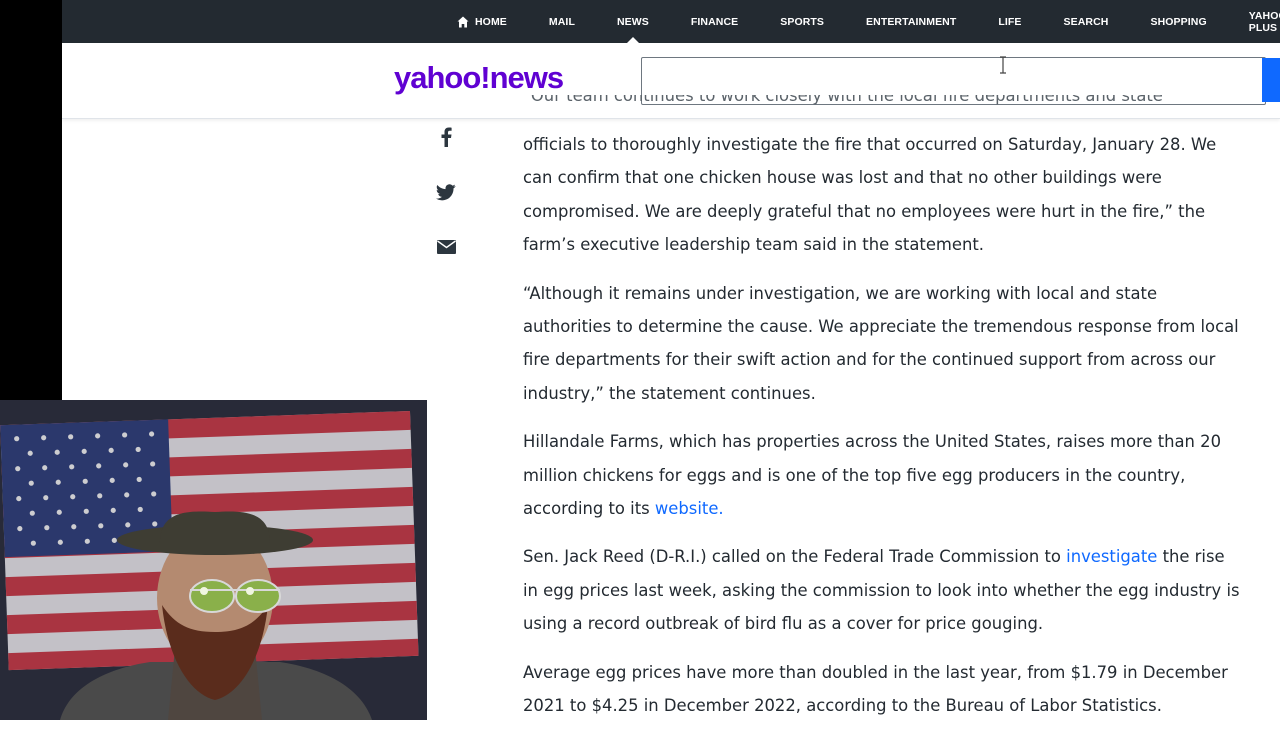  I want to click on nav-label: MAIL, so click(561, 21).